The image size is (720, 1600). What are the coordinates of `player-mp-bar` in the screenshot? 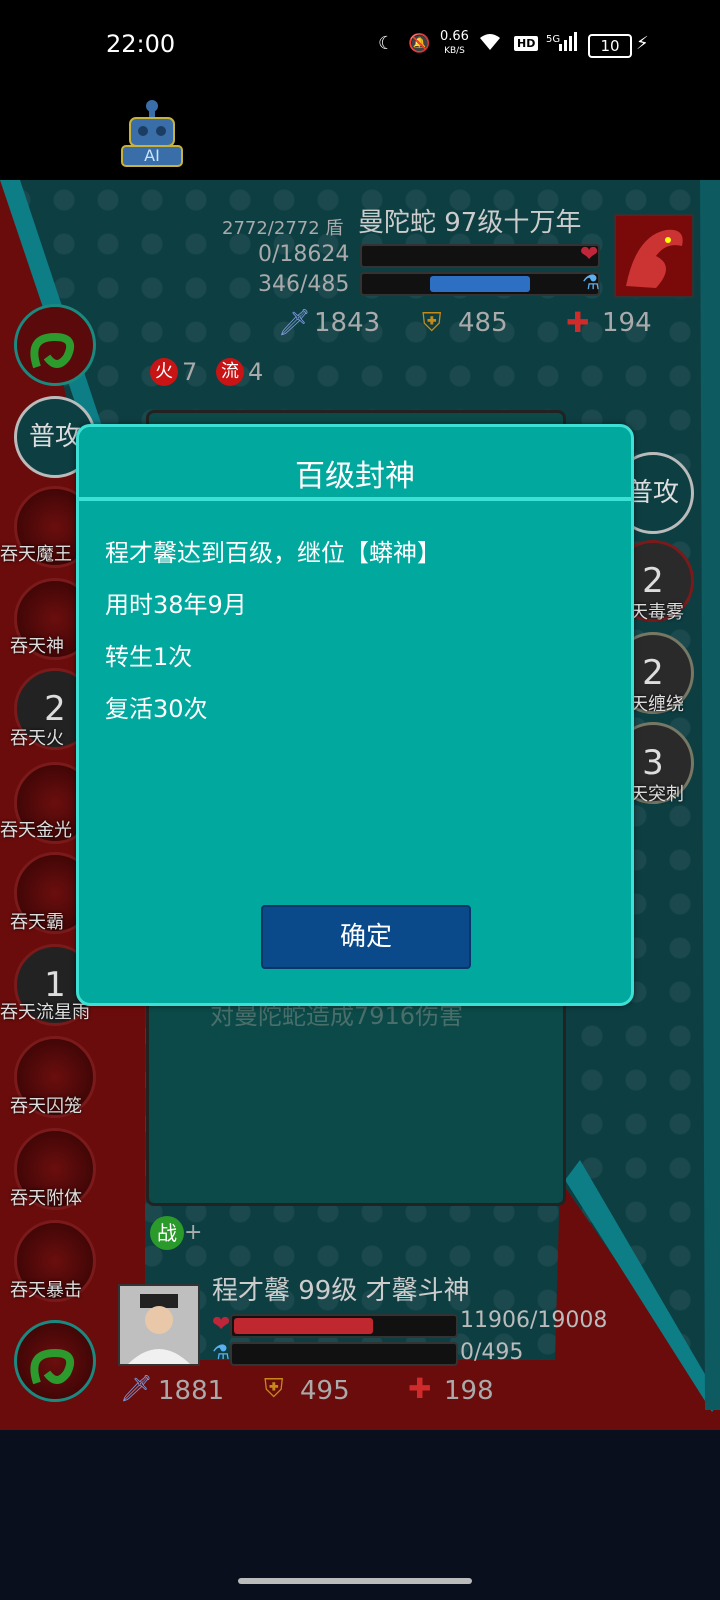 It's located at (344, 1354).